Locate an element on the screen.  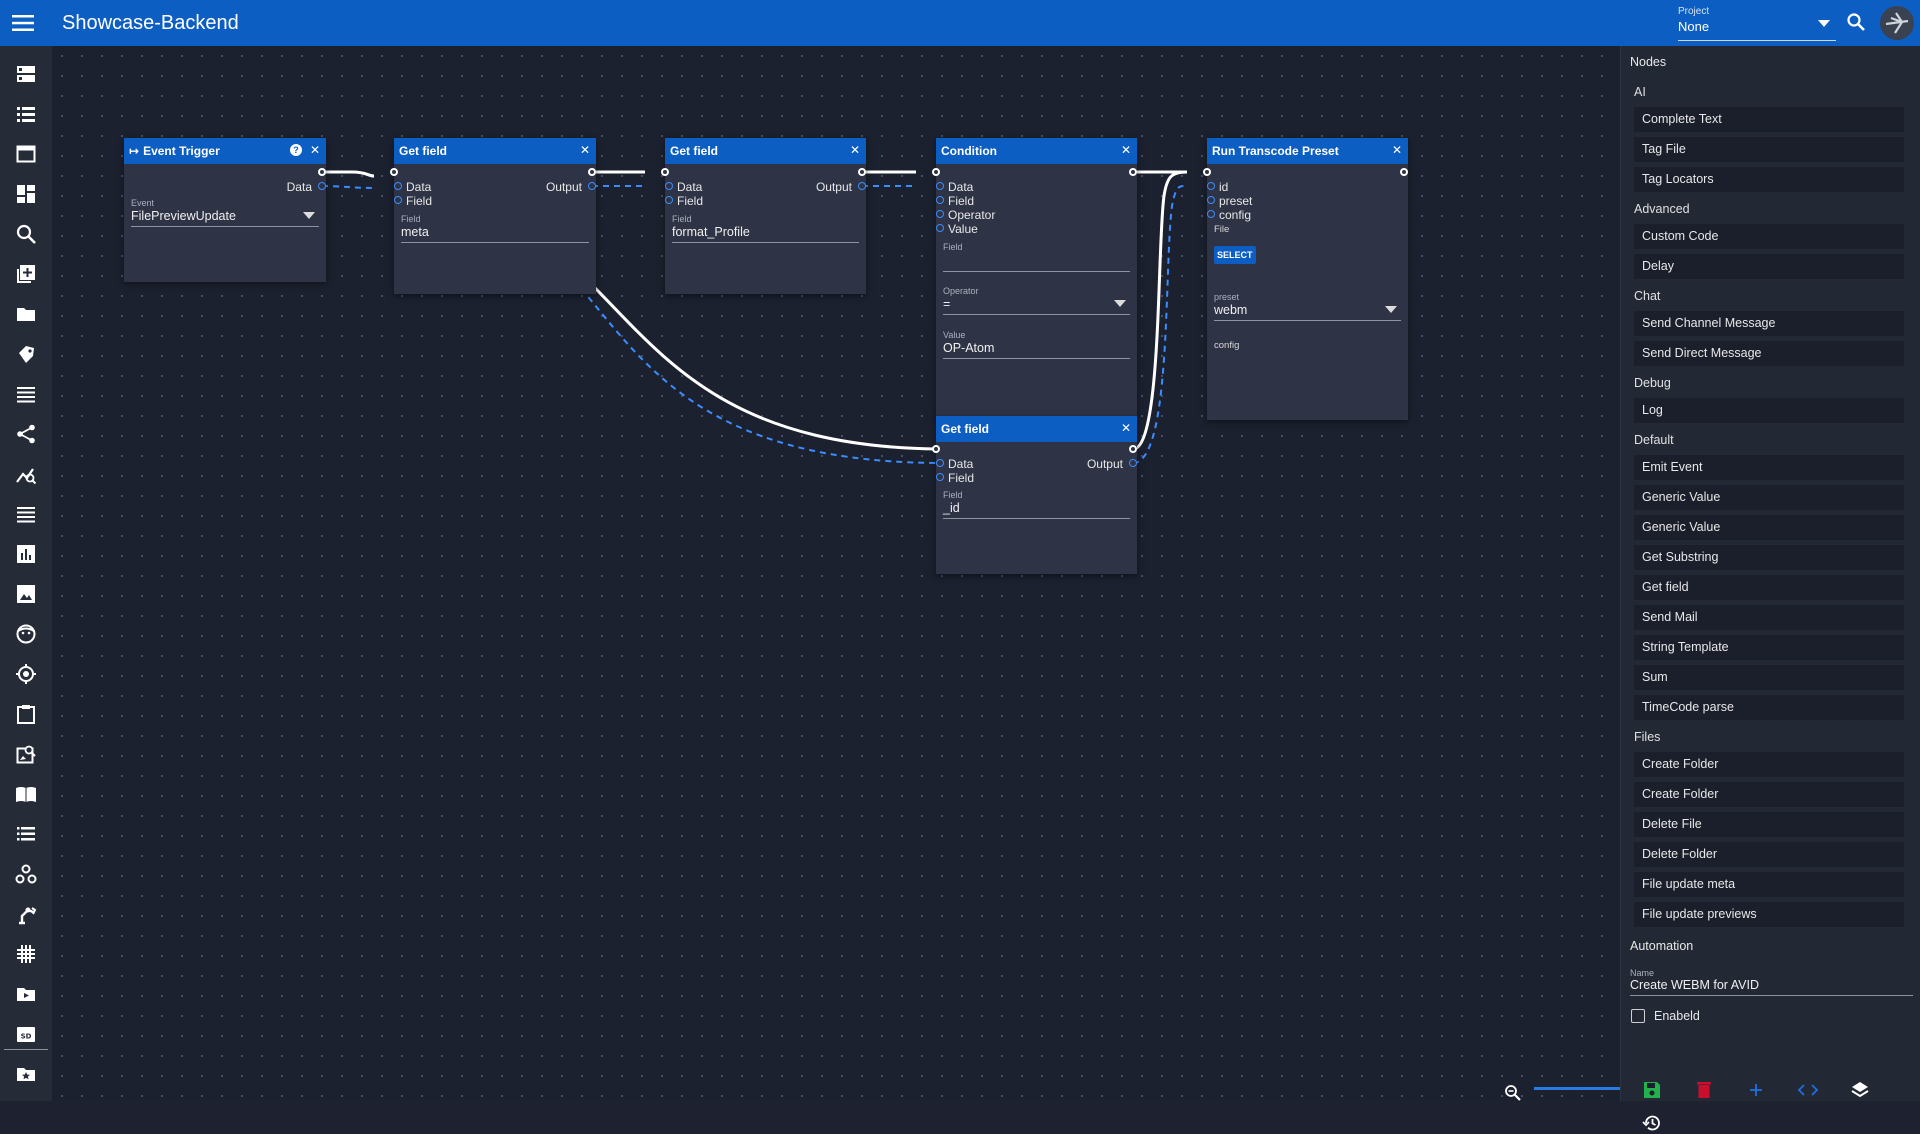
node-get-field-id: Get field ✕ Data Field Output Field _id is located at coordinates (1034, 495).